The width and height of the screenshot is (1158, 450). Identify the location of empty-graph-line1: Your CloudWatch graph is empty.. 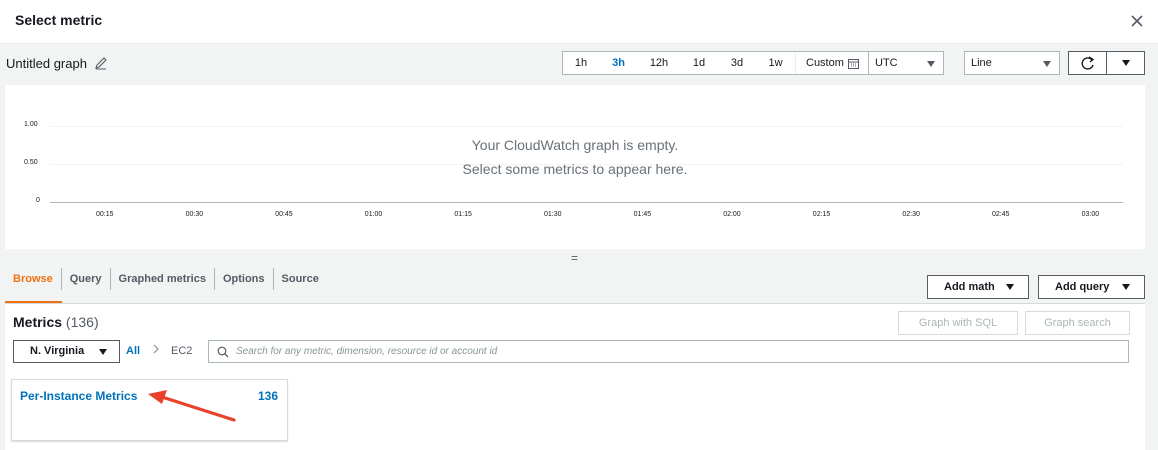
(575, 145).